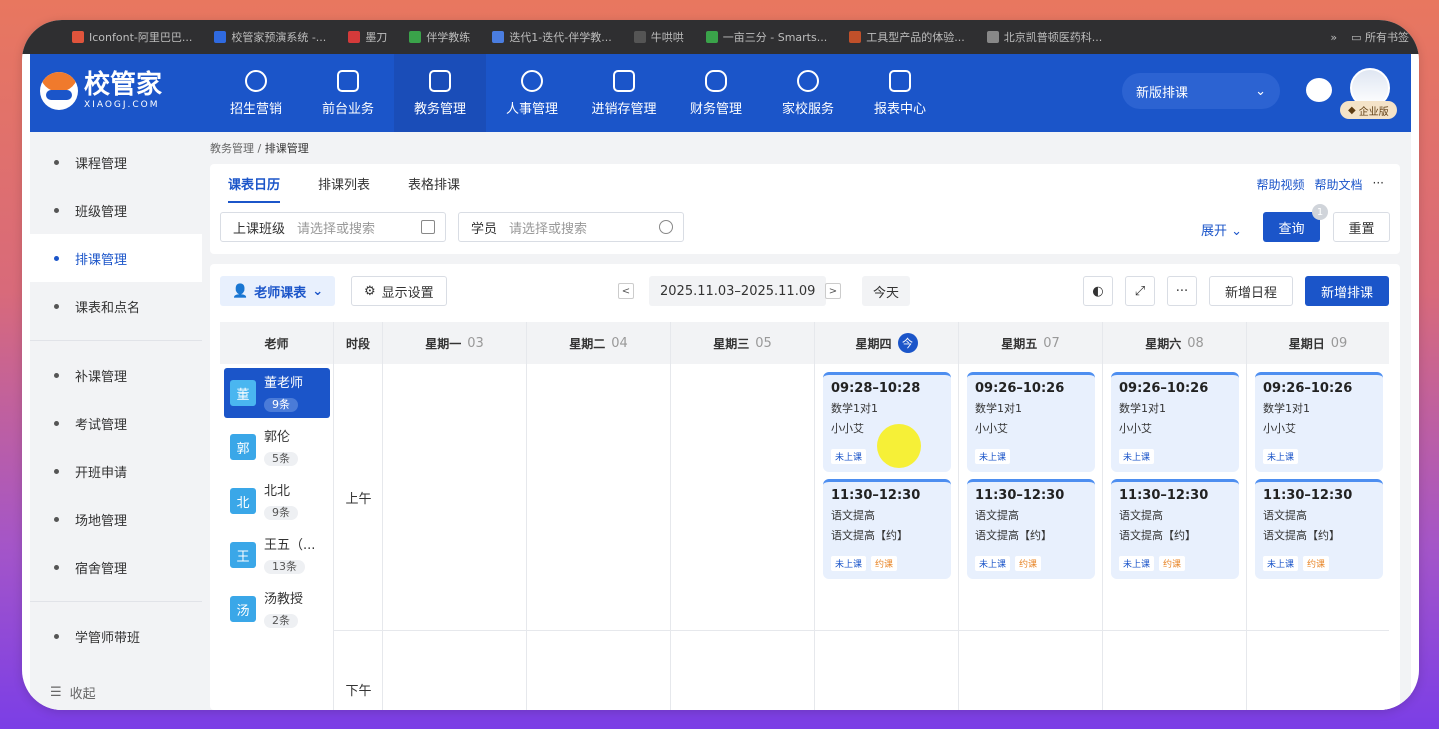 The width and height of the screenshot is (1439, 729). I want to click on class-filter-label: 上课班级, so click(259, 229).